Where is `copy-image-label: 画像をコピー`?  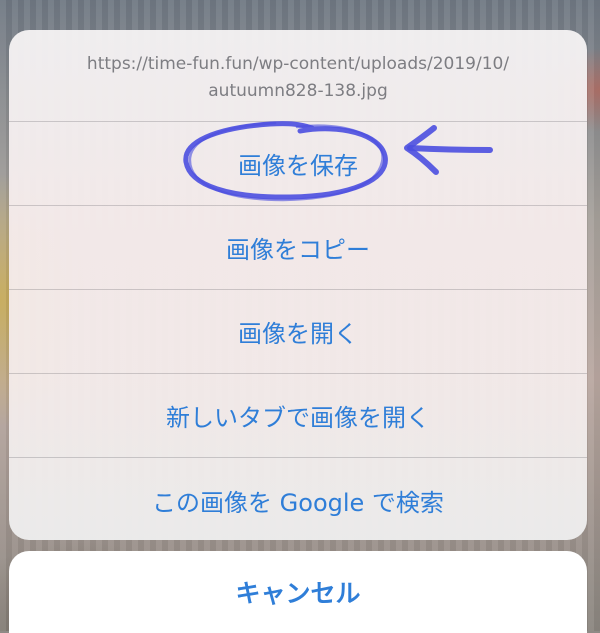
copy-image-label: 画像をコピー is located at coordinates (298, 250).